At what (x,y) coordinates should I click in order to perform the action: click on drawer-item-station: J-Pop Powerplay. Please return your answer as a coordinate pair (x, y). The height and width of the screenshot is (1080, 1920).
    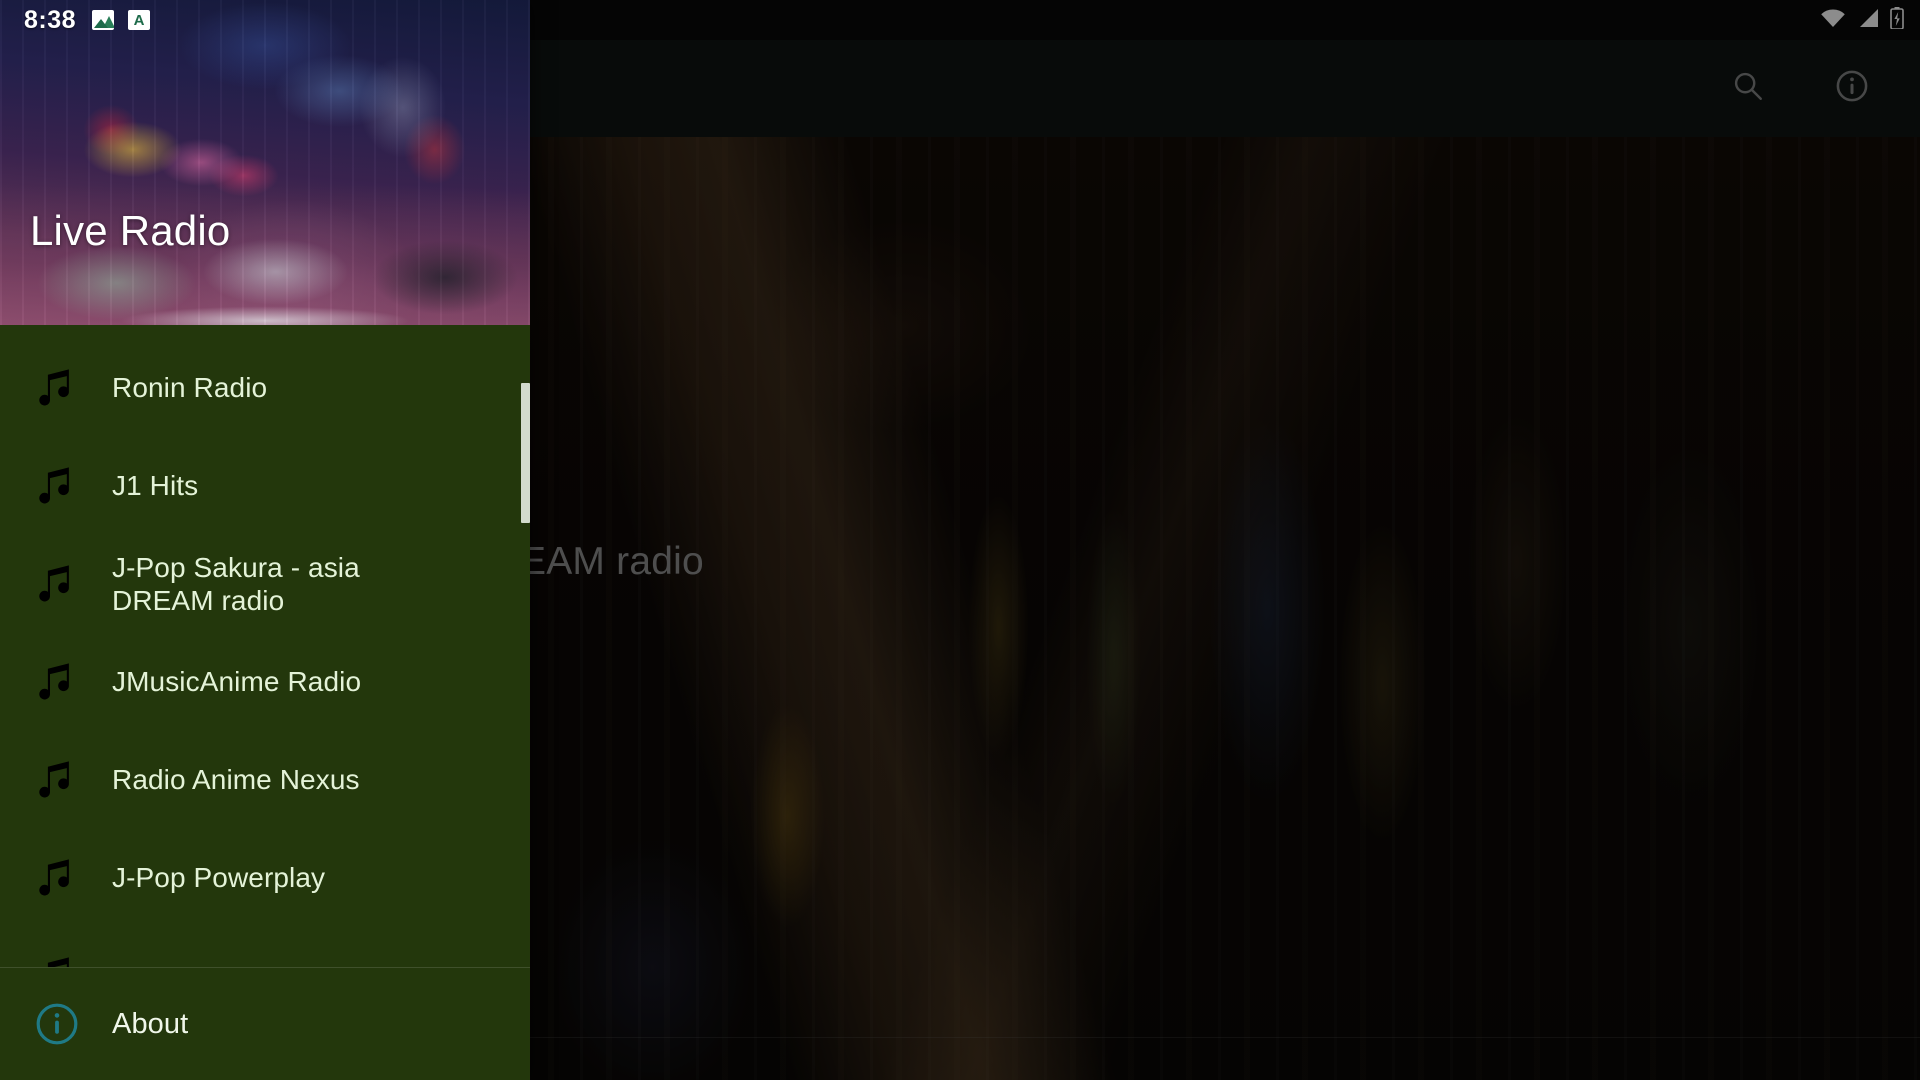
    Looking at the image, I should click on (265, 878).